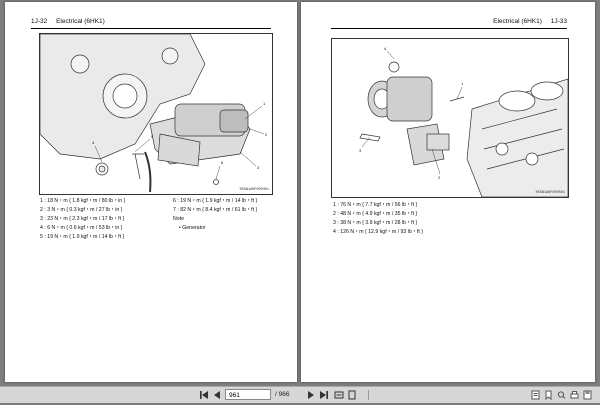  What do you see at coordinates (39, 21) in the screenshot?
I see `page-number: 1J-32` at bounding box center [39, 21].